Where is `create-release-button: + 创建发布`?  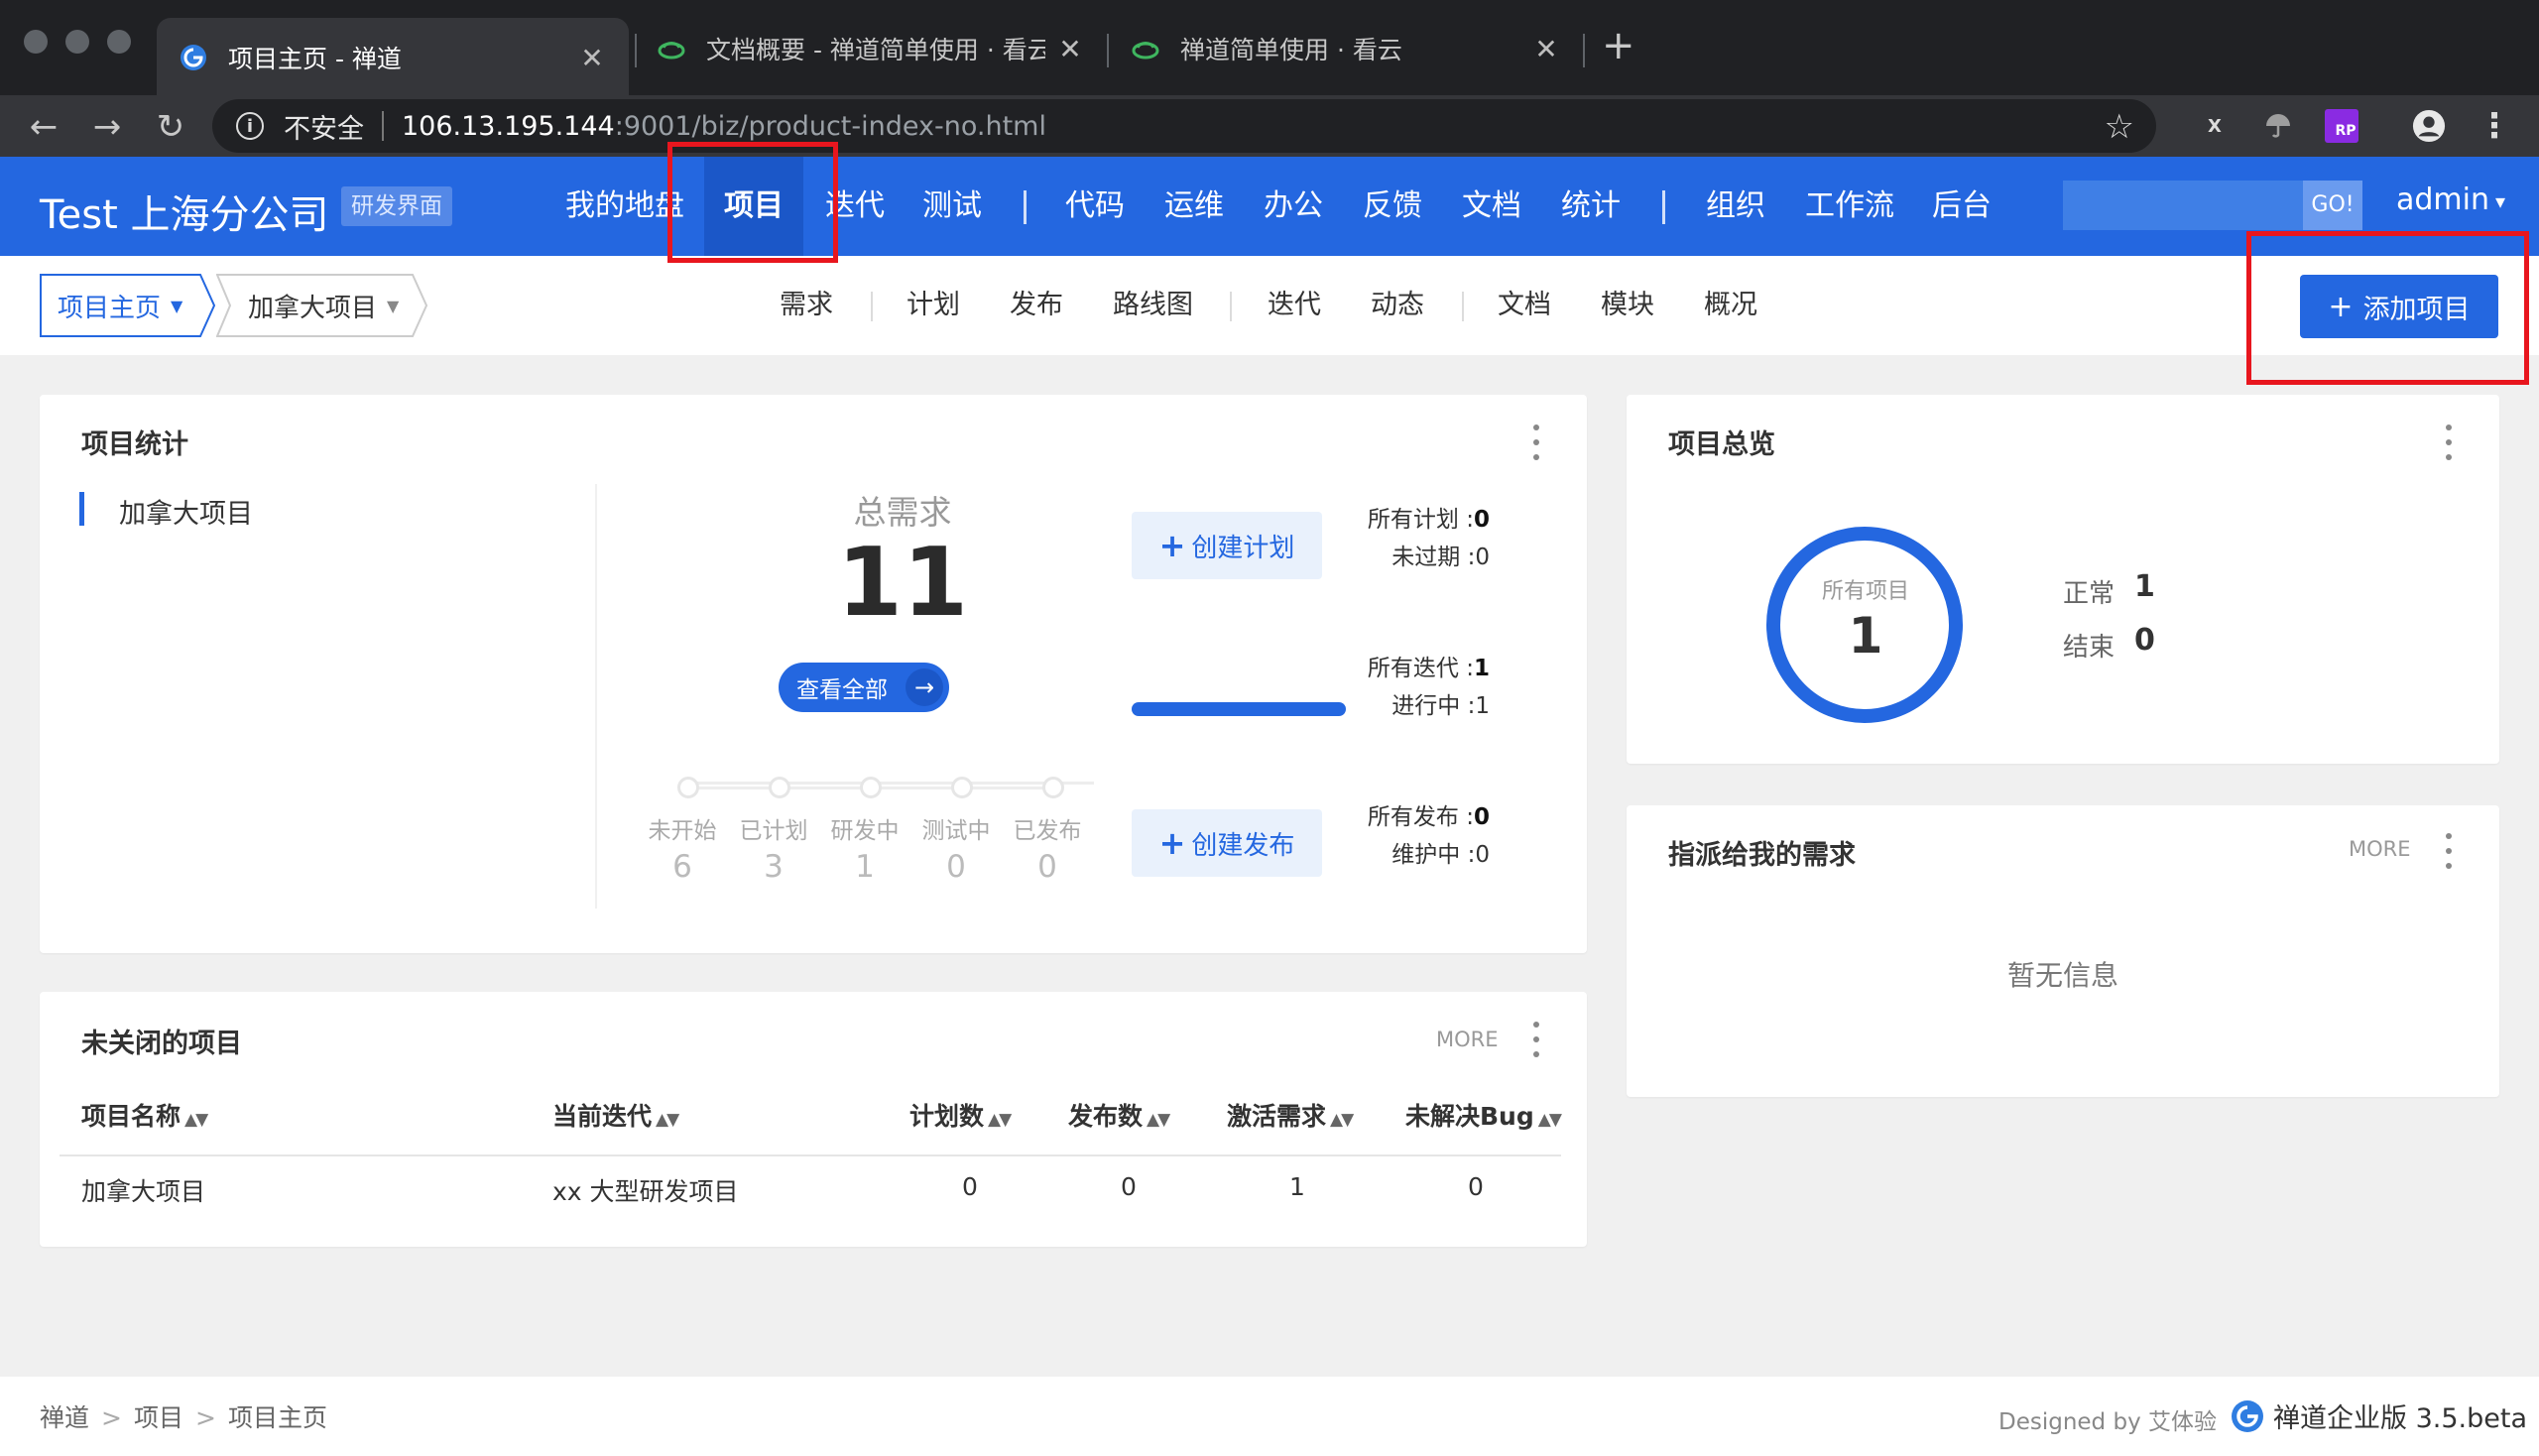 create-release-button: + 创建发布 is located at coordinates (1227, 843).